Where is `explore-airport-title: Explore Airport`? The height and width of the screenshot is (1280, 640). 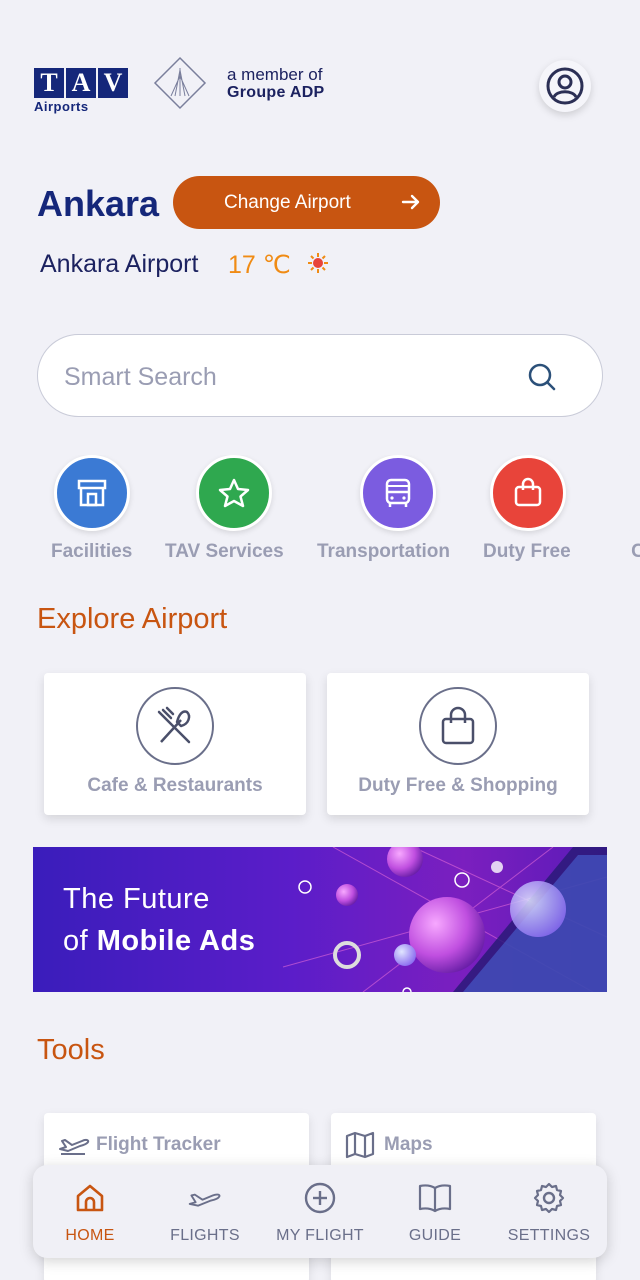 explore-airport-title: Explore Airport is located at coordinates (132, 619).